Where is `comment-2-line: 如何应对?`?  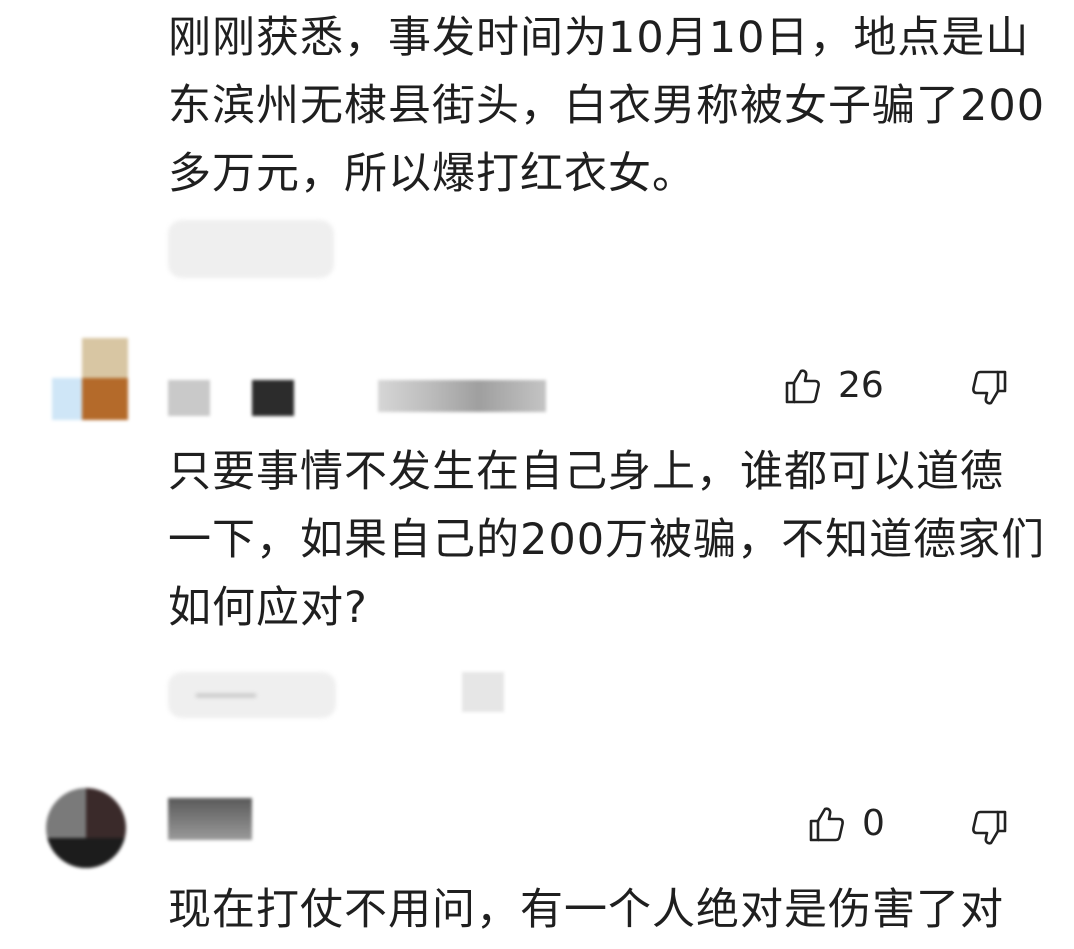 comment-2-line: 如何应对? is located at coordinates (268, 608).